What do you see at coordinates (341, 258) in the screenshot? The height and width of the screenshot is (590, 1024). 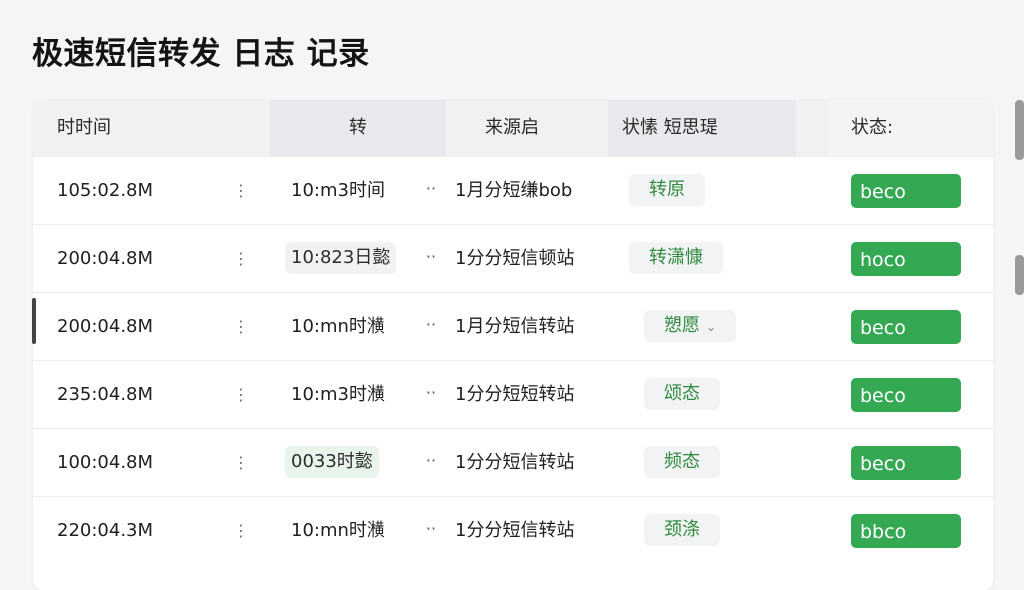 I see `cell-forward: 10:823日㦤` at bounding box center [341, 258].